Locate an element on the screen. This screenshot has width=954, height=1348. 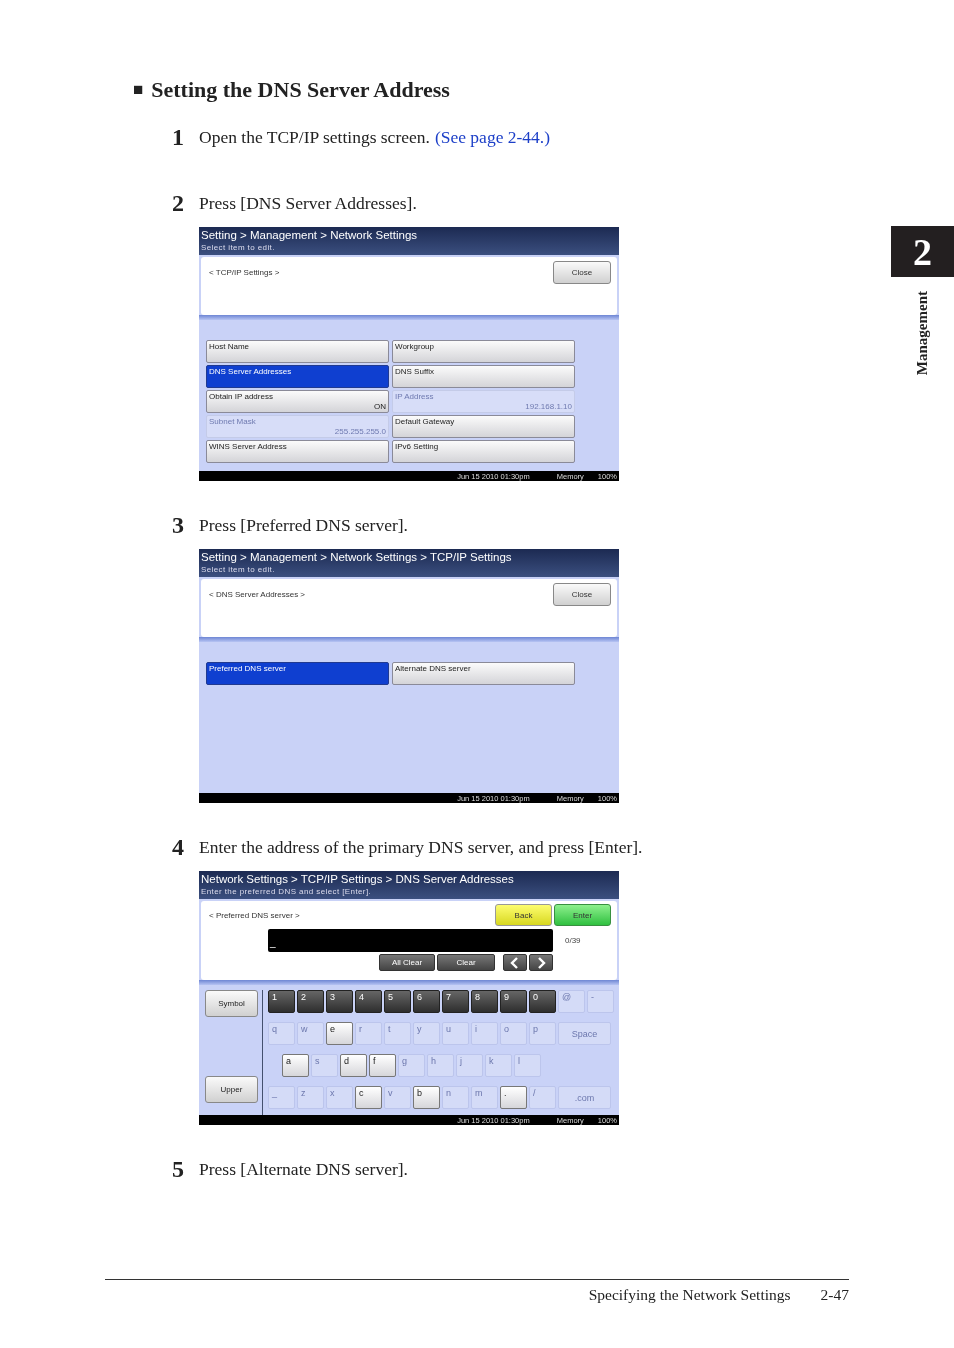
menu-item: WINS Server Address is located at coordinates (297, 451).